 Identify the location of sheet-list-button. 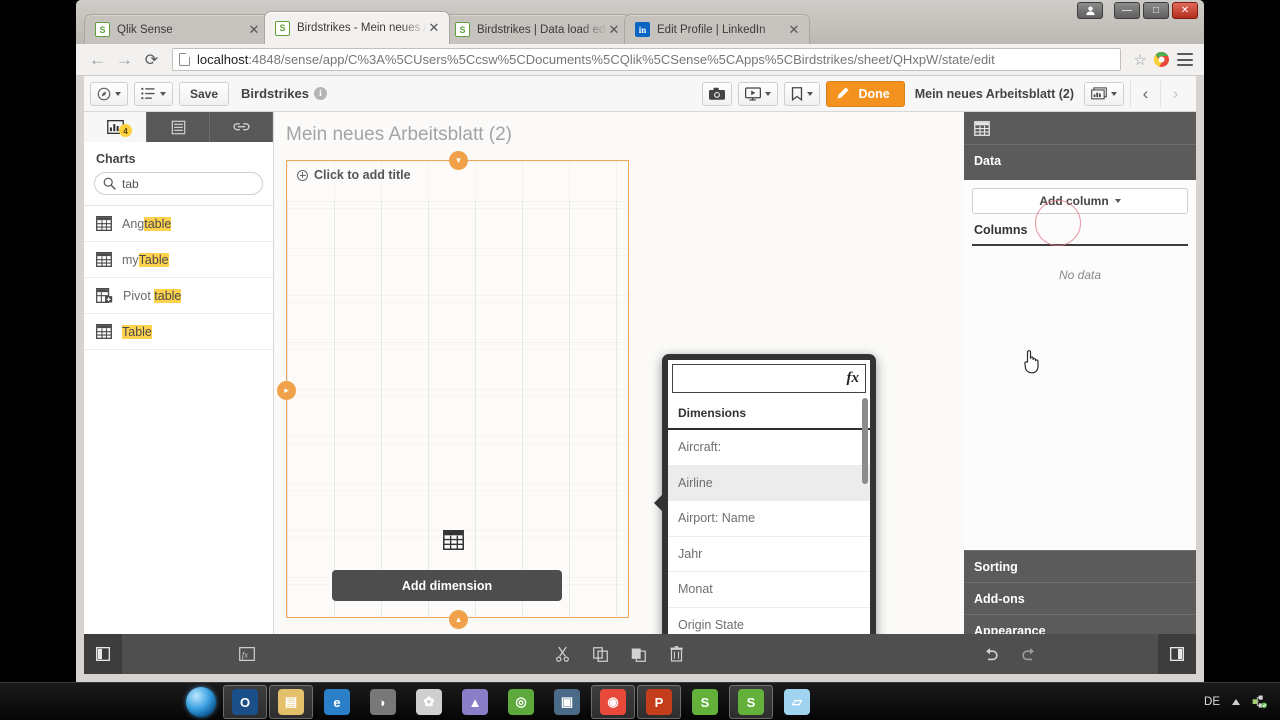
(153, 93).